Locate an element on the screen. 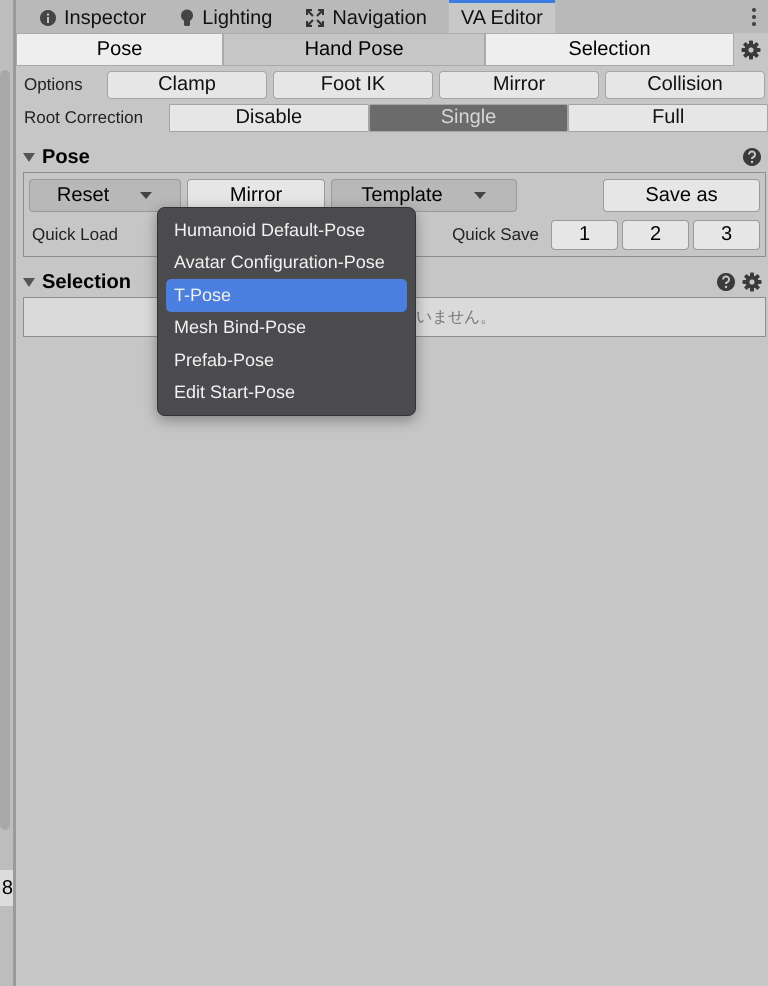 The height and width of the screenshot is (986, 768). menu-item: Avatar Configuration-Pose is located at coordinates (286, 262).